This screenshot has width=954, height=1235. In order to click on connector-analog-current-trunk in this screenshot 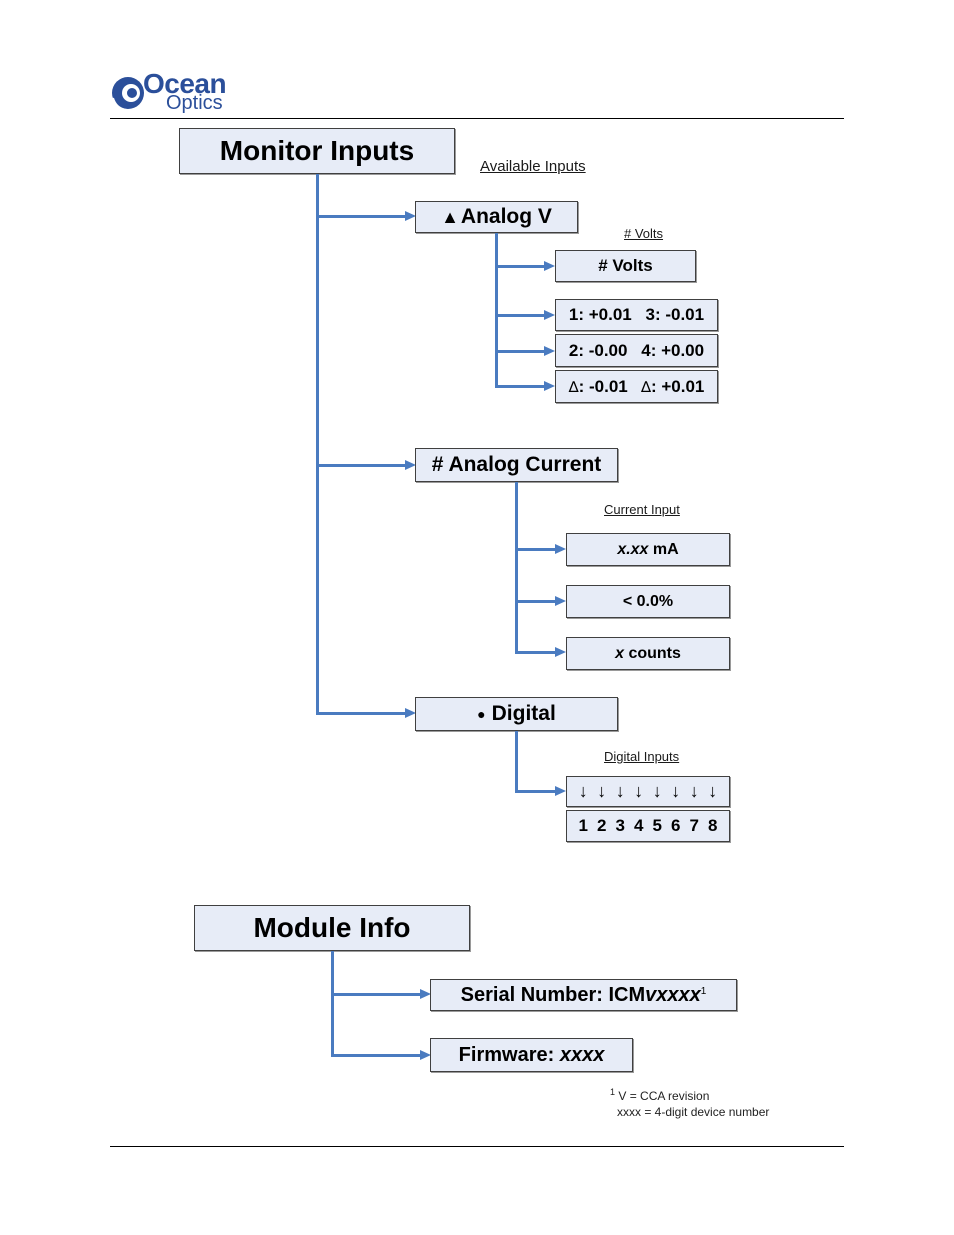, I will do `click(516, 568)`.